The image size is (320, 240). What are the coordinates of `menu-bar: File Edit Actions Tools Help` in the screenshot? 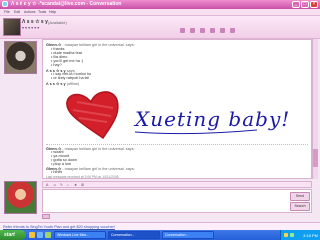 It's located at (160, 12).